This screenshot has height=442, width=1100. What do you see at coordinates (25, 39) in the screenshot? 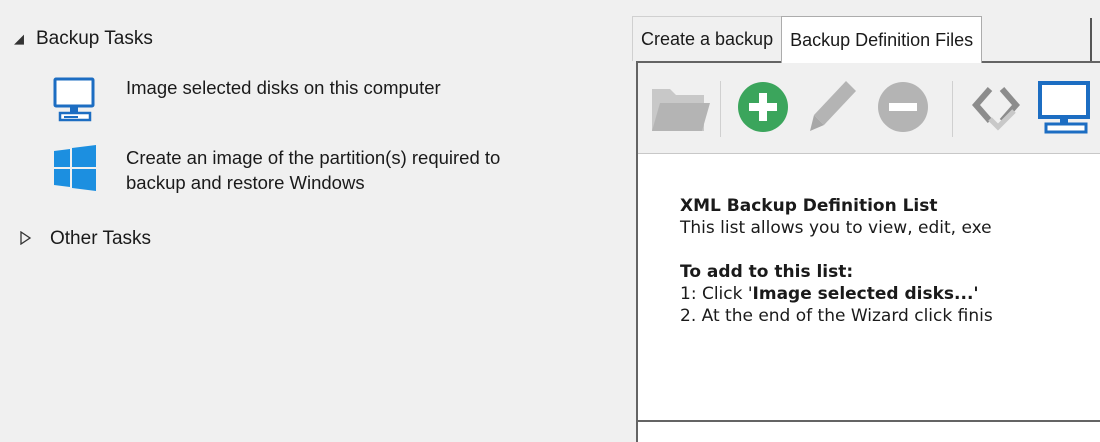
I see `collapse-arrow-icon: ◢` at bounding box center [25, 39].